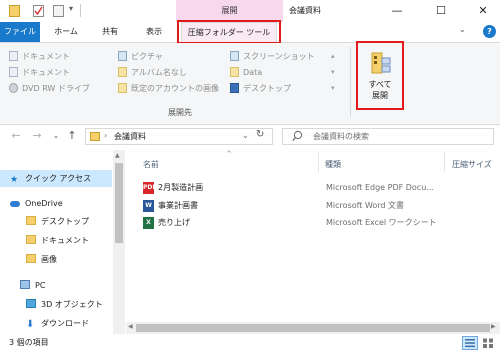  What do you see at coordinates (253, 72) in the screenshot?
I see `ribbon-item-label: Data` at bounding box center [253, 72].